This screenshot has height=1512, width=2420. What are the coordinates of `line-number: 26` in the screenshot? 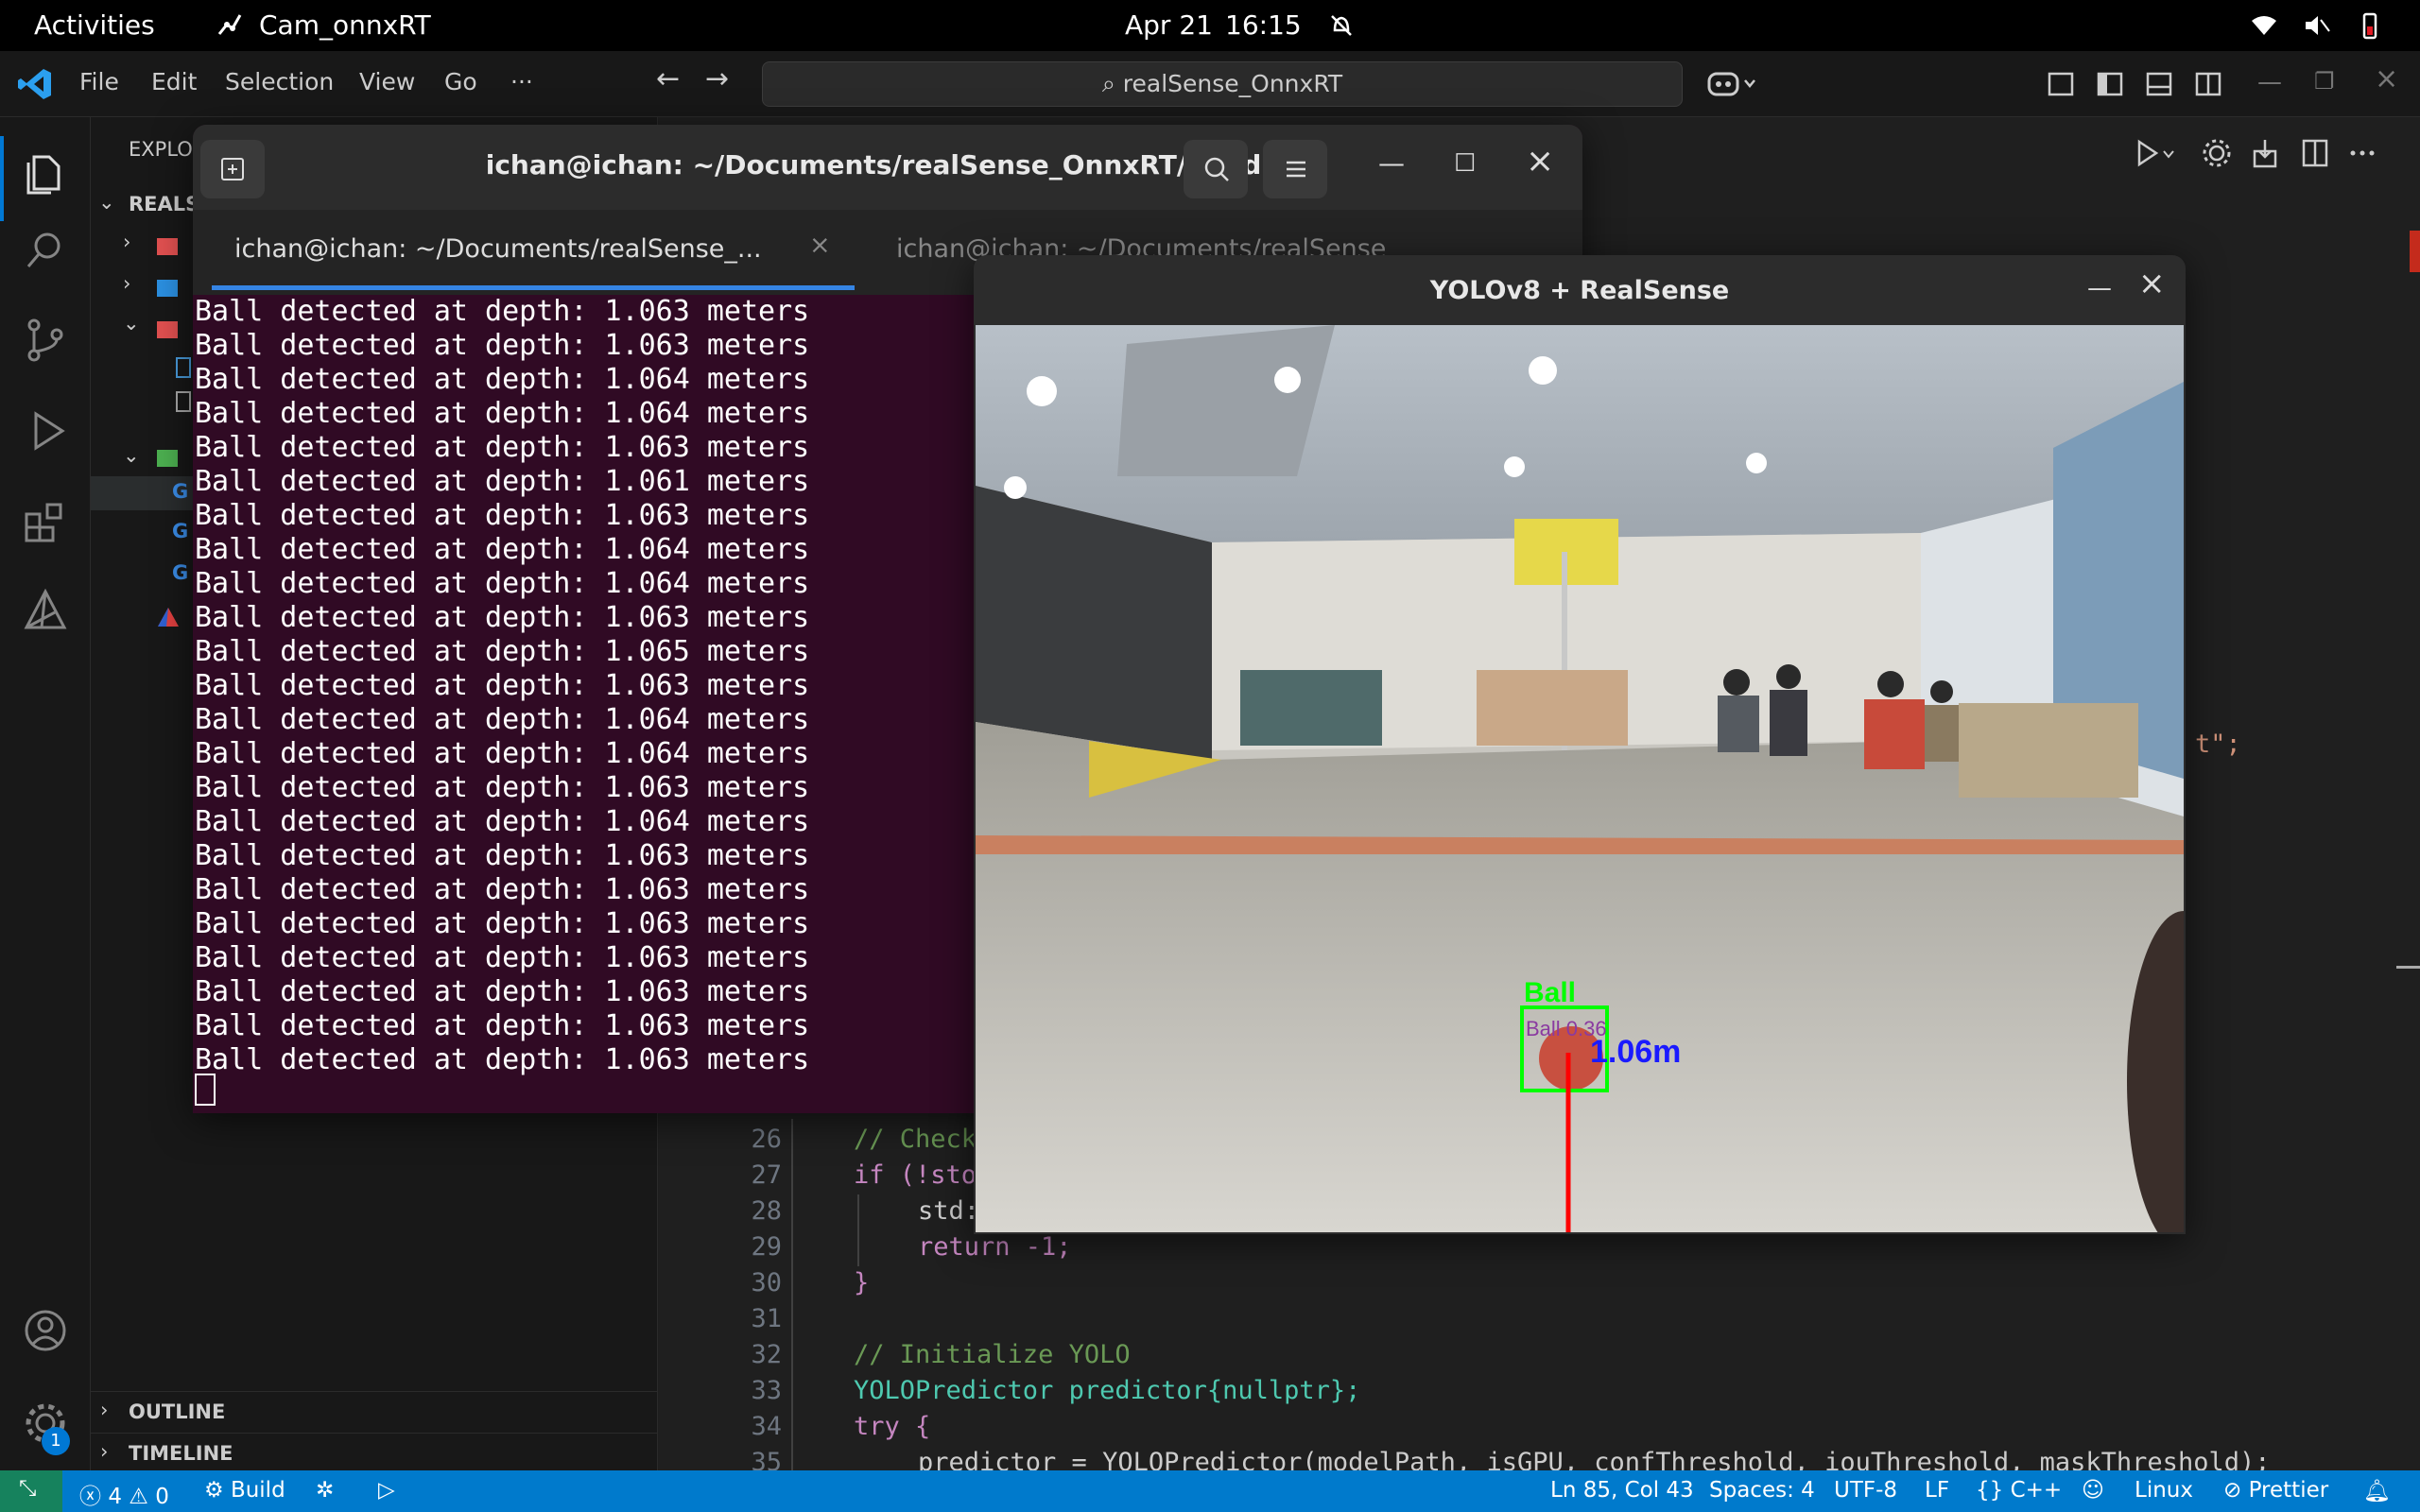 It's located at (767, 1139).